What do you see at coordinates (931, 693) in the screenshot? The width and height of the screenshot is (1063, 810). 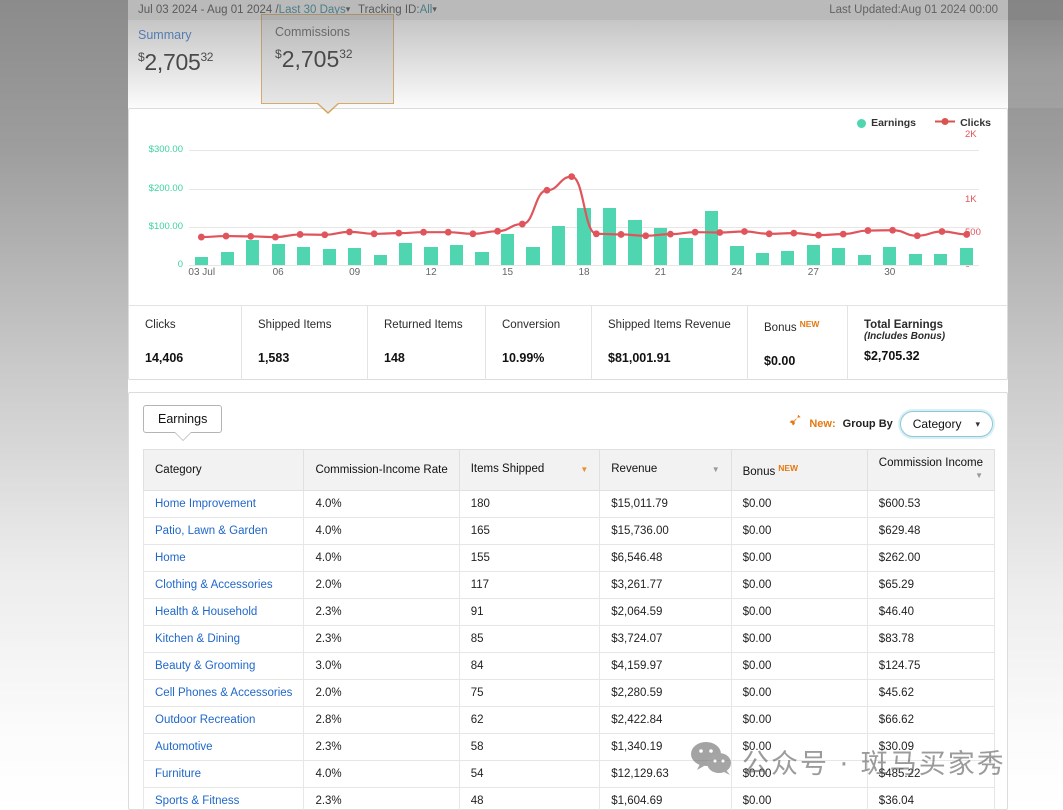 I see `cell-commission-income: $45.62` at bounding box center [931, 693].